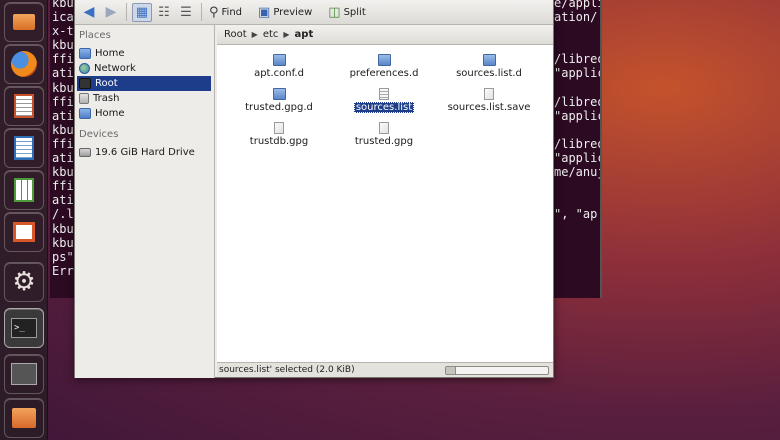  What do you see at coordinates (384, 141) in the screenshot?
I see `file-label: trusted.gpg` at bounding box center [384, 141].